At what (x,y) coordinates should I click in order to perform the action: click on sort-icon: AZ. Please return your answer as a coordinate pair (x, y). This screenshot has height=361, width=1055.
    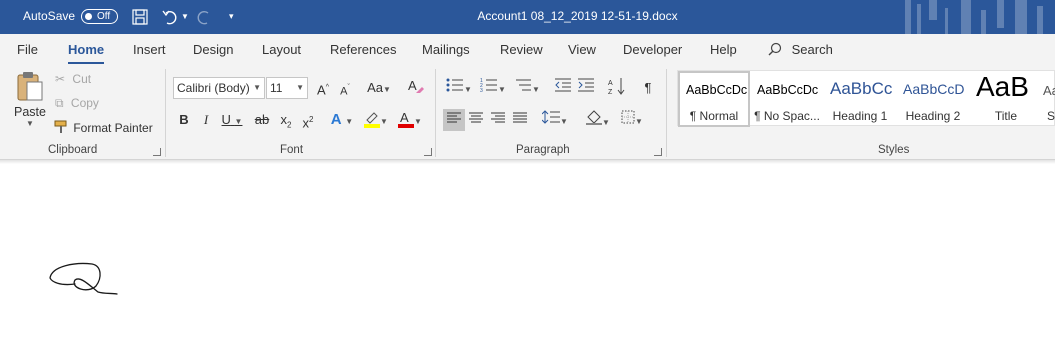
    Looking at the image, I should click on (616, 87).